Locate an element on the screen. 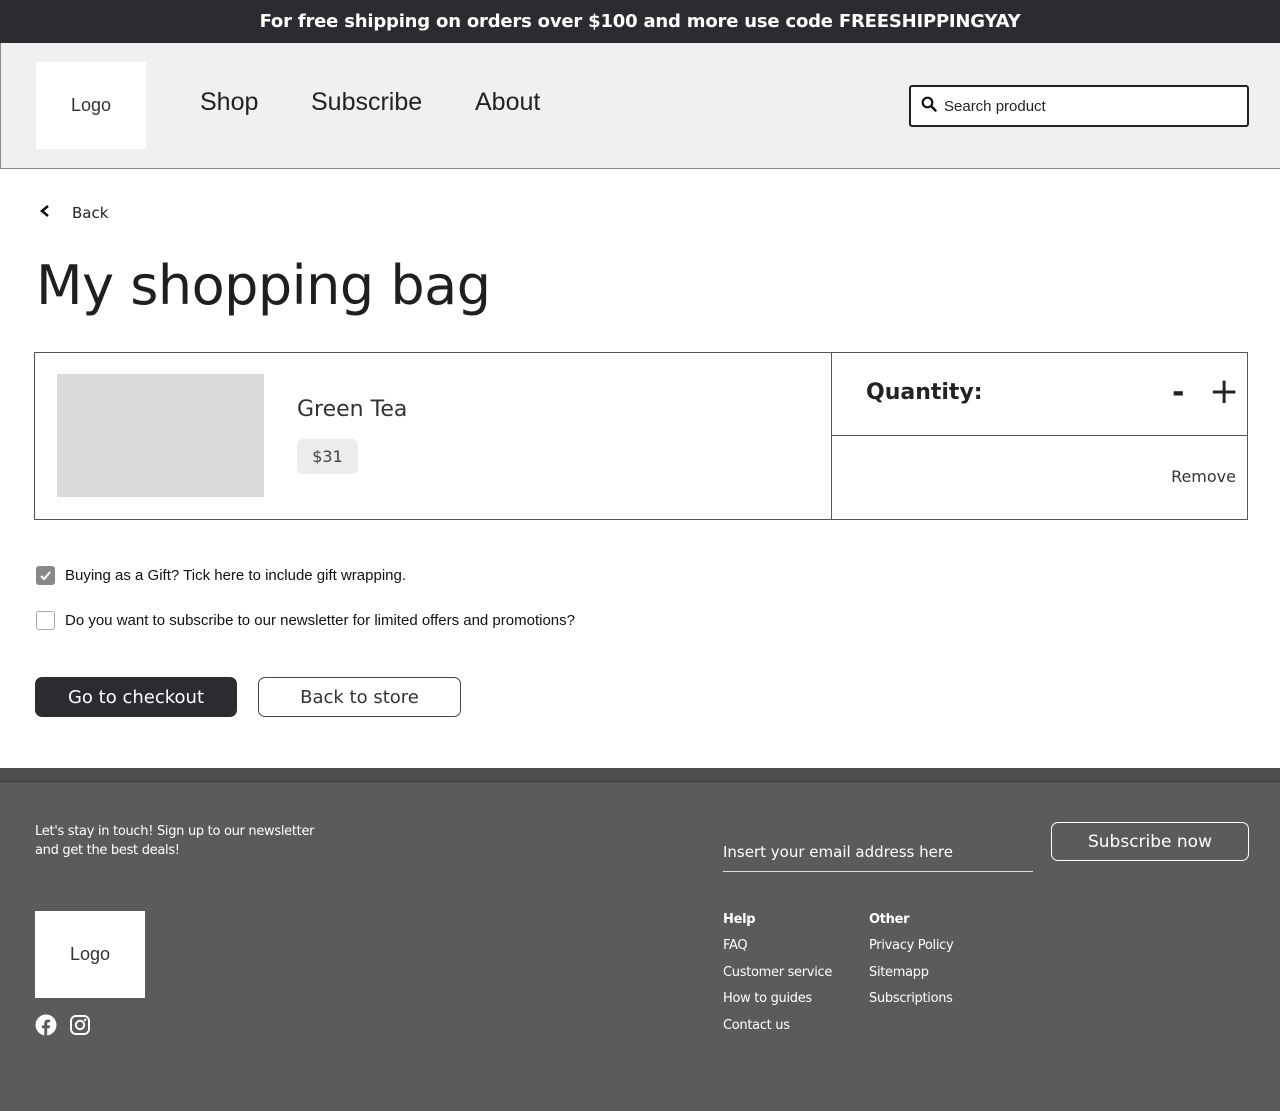  footer-link-how-to-guides: How to guides is located at coordinates (777, 1004).